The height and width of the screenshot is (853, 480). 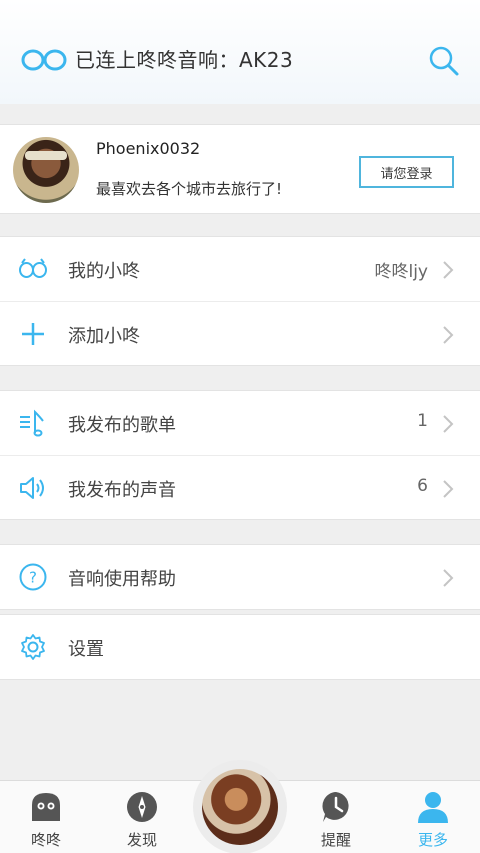 I want to click on help-row: ? 音响使用帮助, so click(x=240, y=577).